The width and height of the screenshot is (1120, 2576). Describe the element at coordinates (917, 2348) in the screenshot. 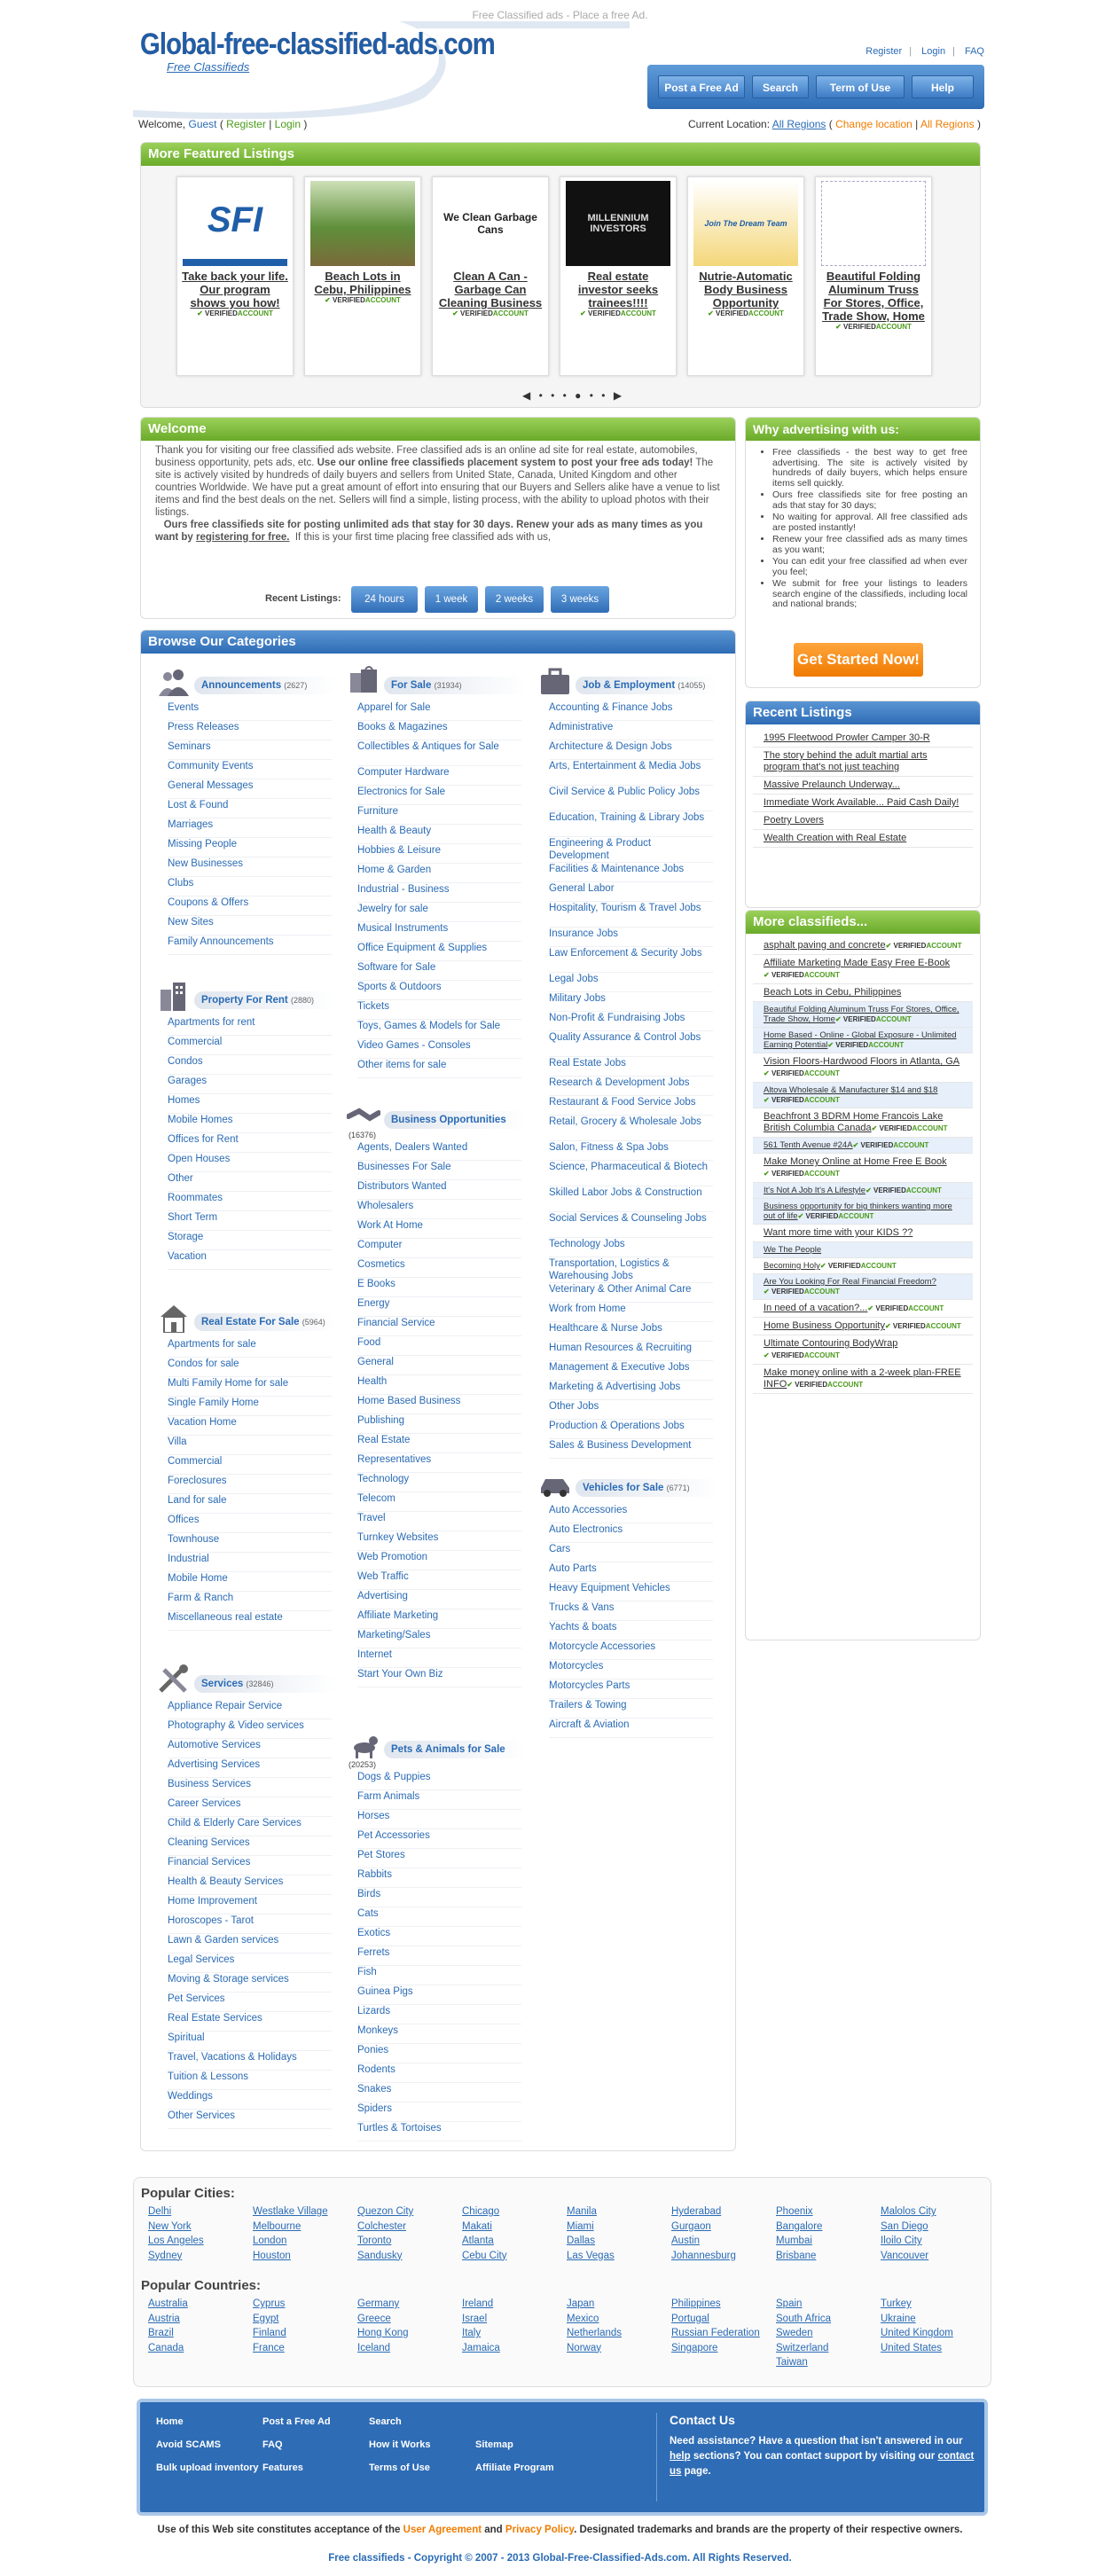

I see `location-link: United States` at that location.